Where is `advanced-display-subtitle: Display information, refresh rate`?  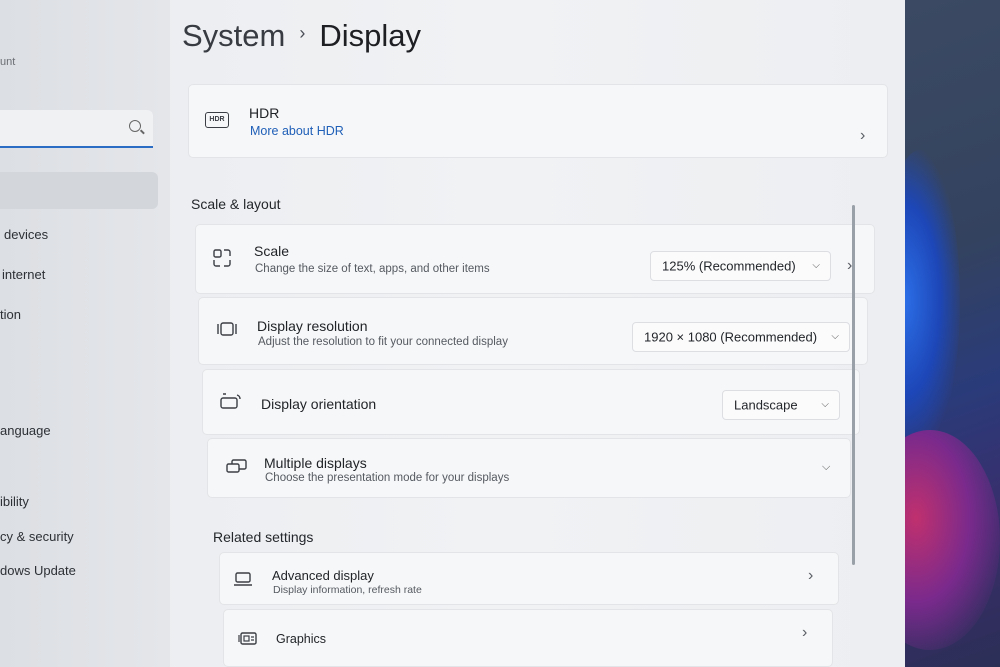 advanced-display-subtitle: Display information, refresh rate is located at coordinates (347, 590).